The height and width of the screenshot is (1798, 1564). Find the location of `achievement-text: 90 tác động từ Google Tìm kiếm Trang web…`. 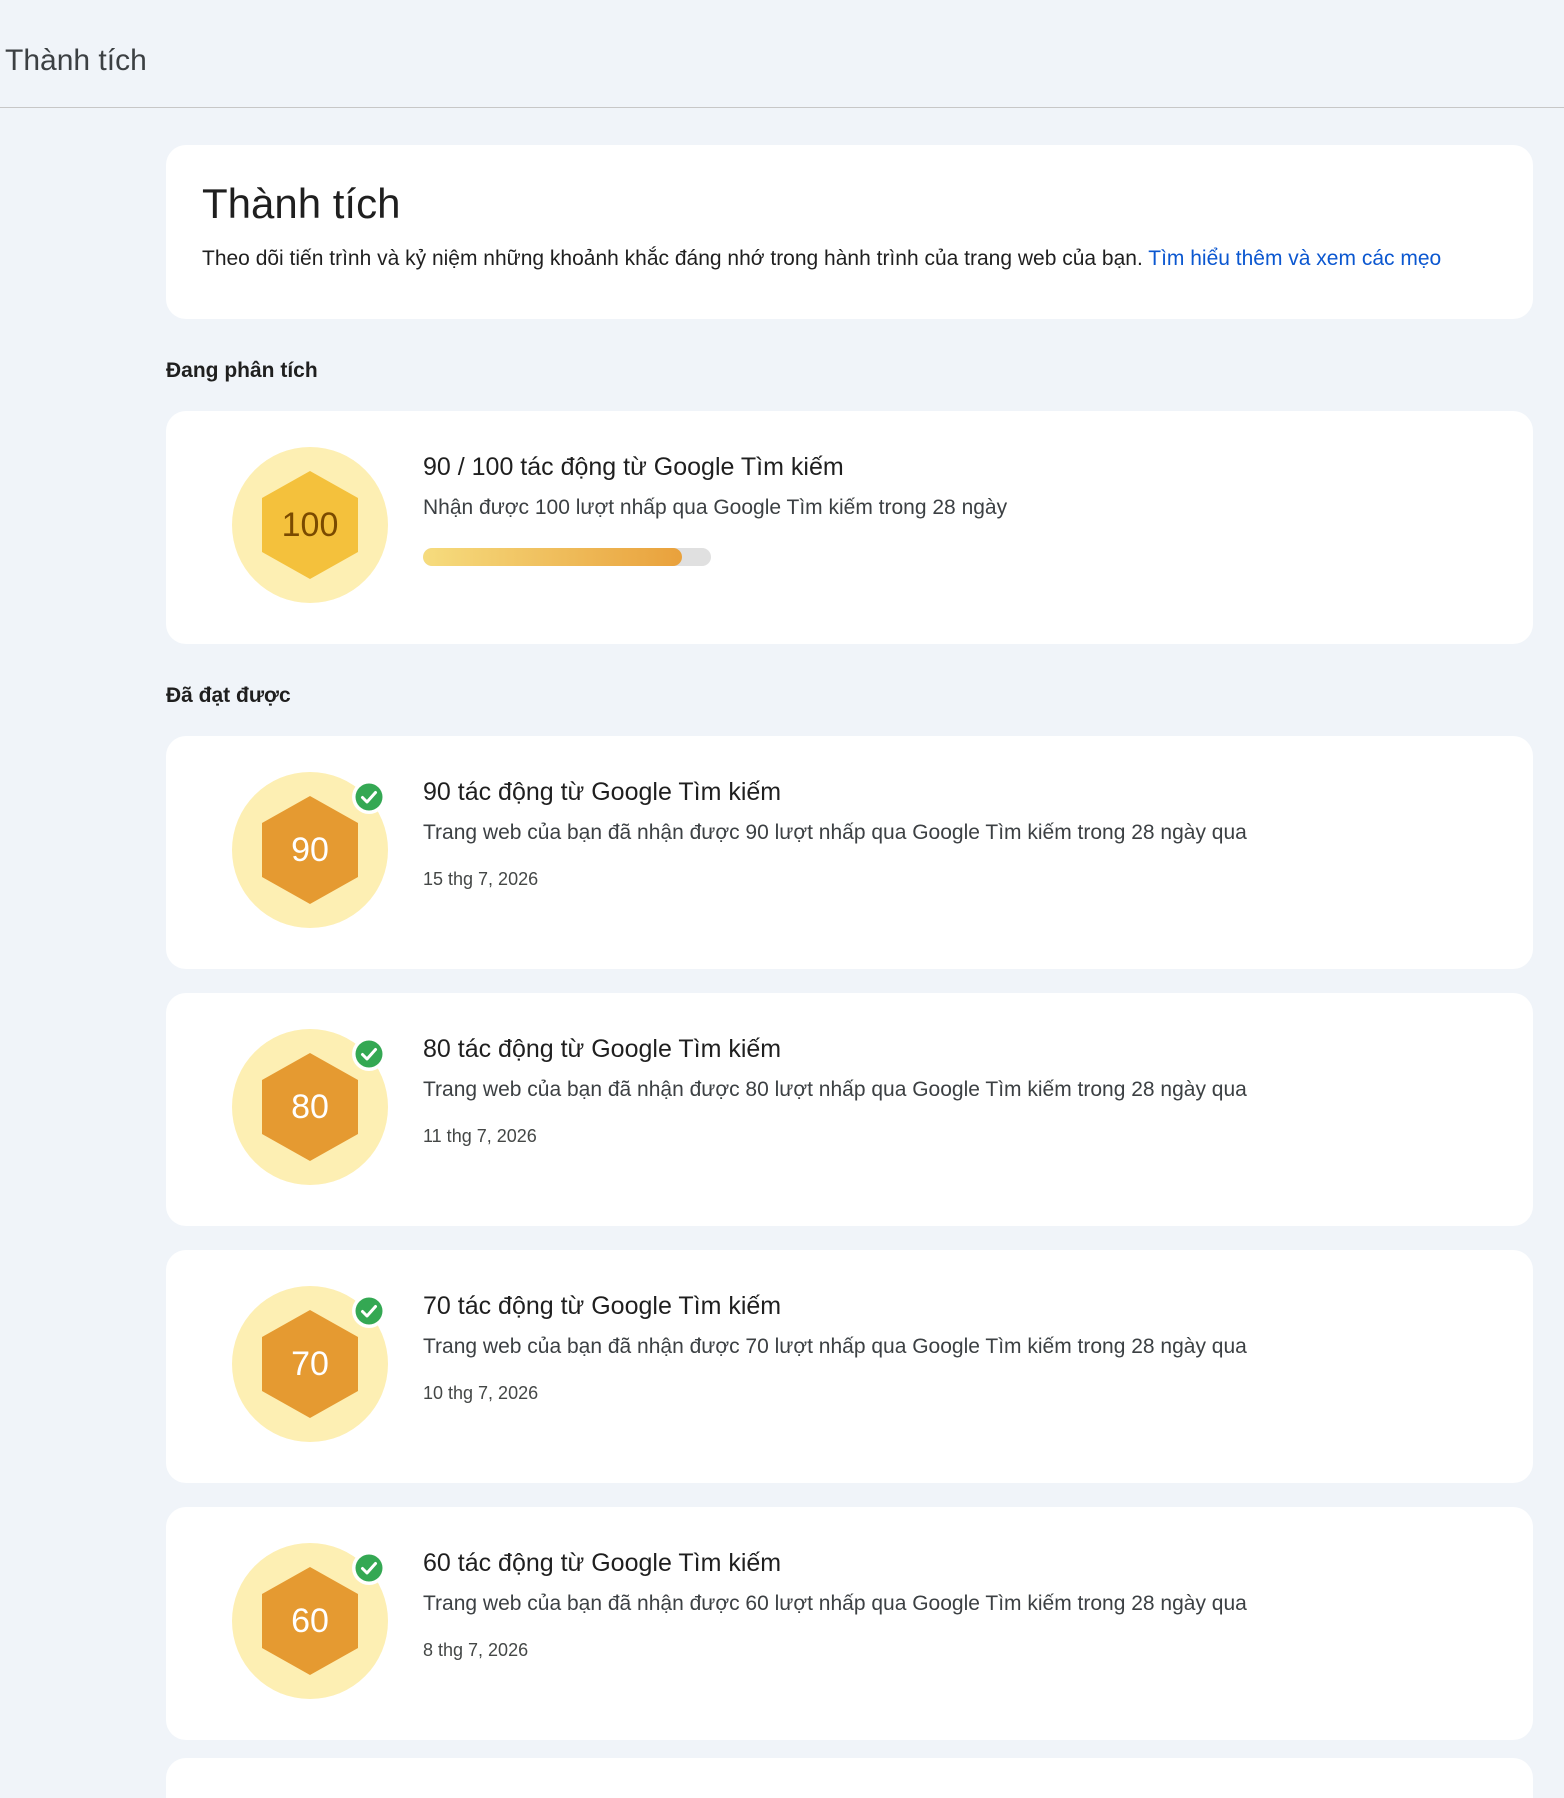

achievement-text: 90 tác động từ Google Tìm kiếm Trang web… is located at coordinates (835, 834).